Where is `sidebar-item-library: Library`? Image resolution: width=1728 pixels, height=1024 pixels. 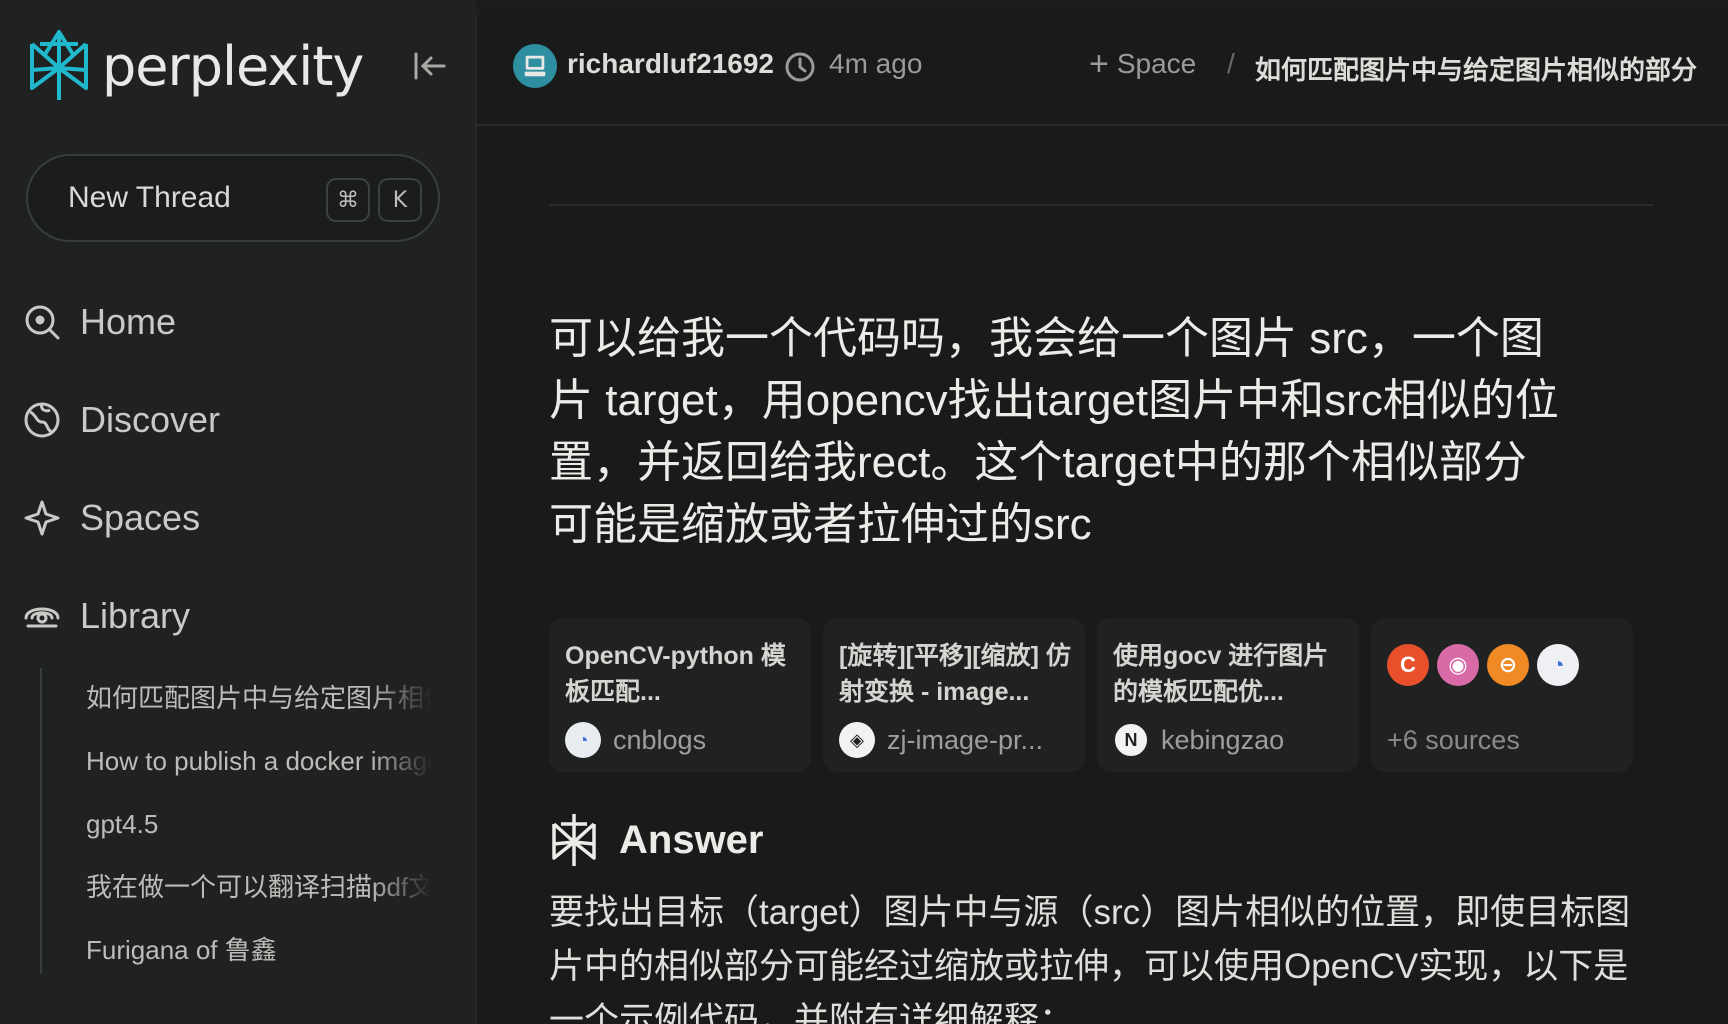
sidebar-item-library: Library is located at coordinates (106, 616).